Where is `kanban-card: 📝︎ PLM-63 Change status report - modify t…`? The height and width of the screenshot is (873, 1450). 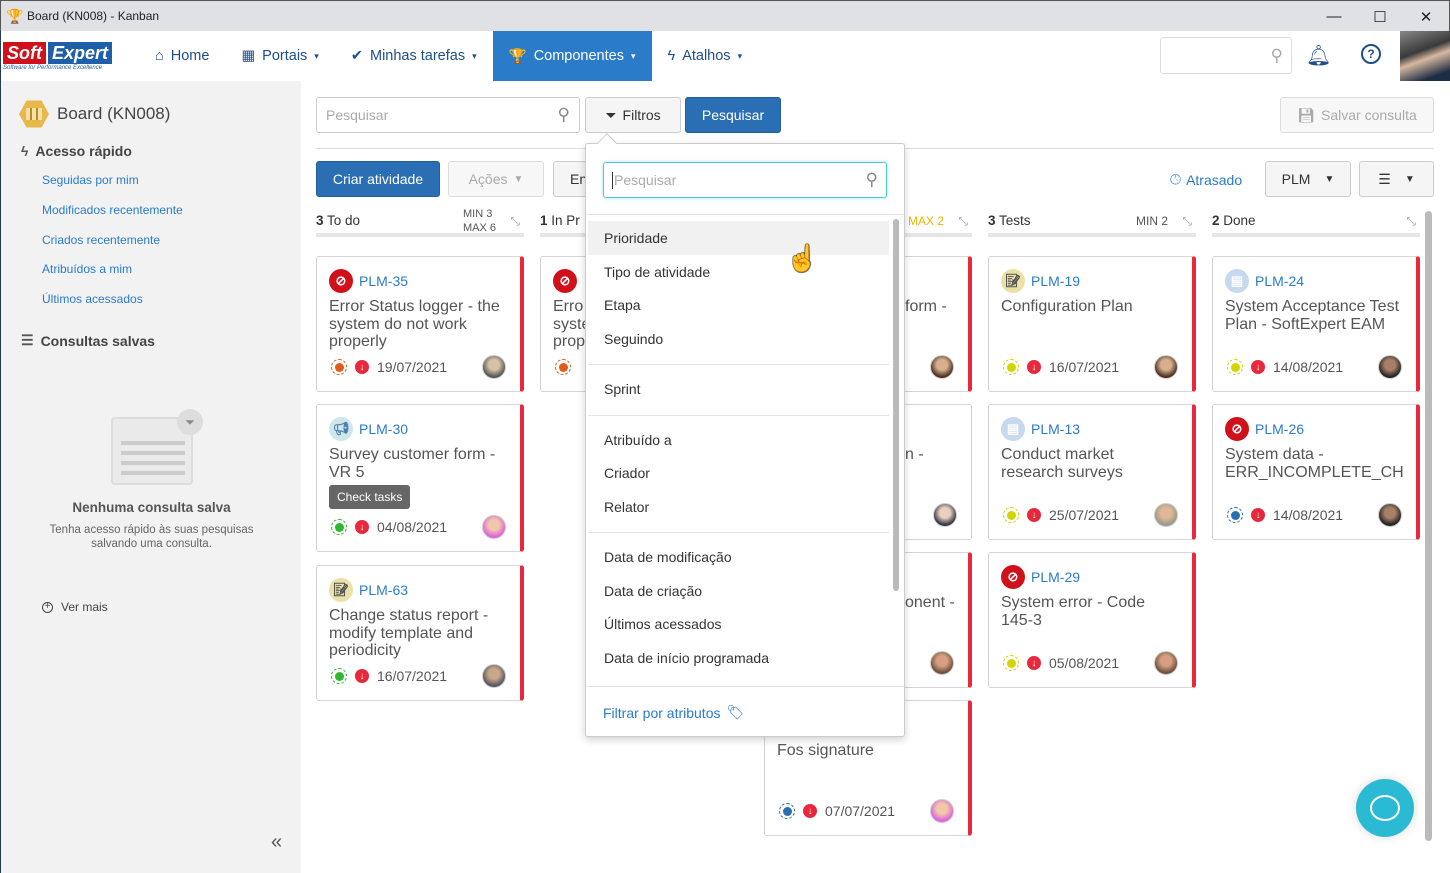 kanban-card: 📝︎ PLM-63 Change status report - modify t… is located at coordinates (420, 633).